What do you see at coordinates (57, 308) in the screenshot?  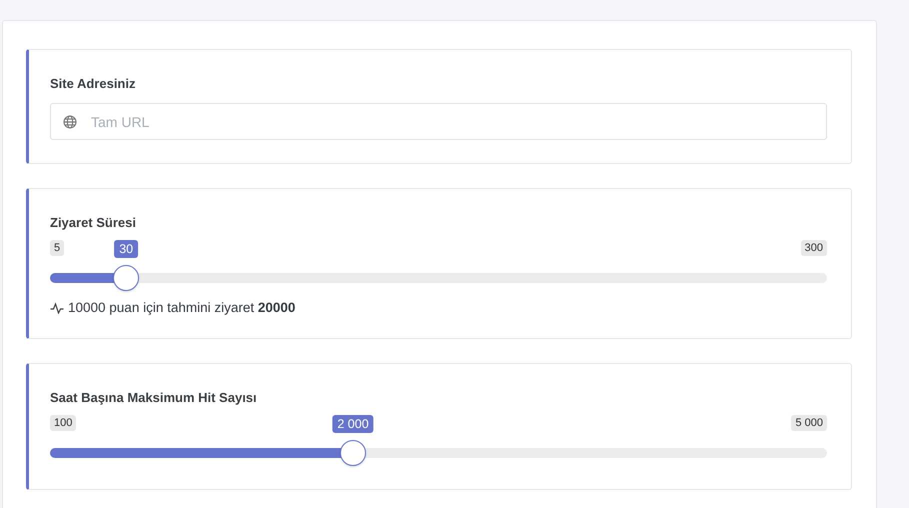 I see `pulse-icon` at bounding box center [57, 308].